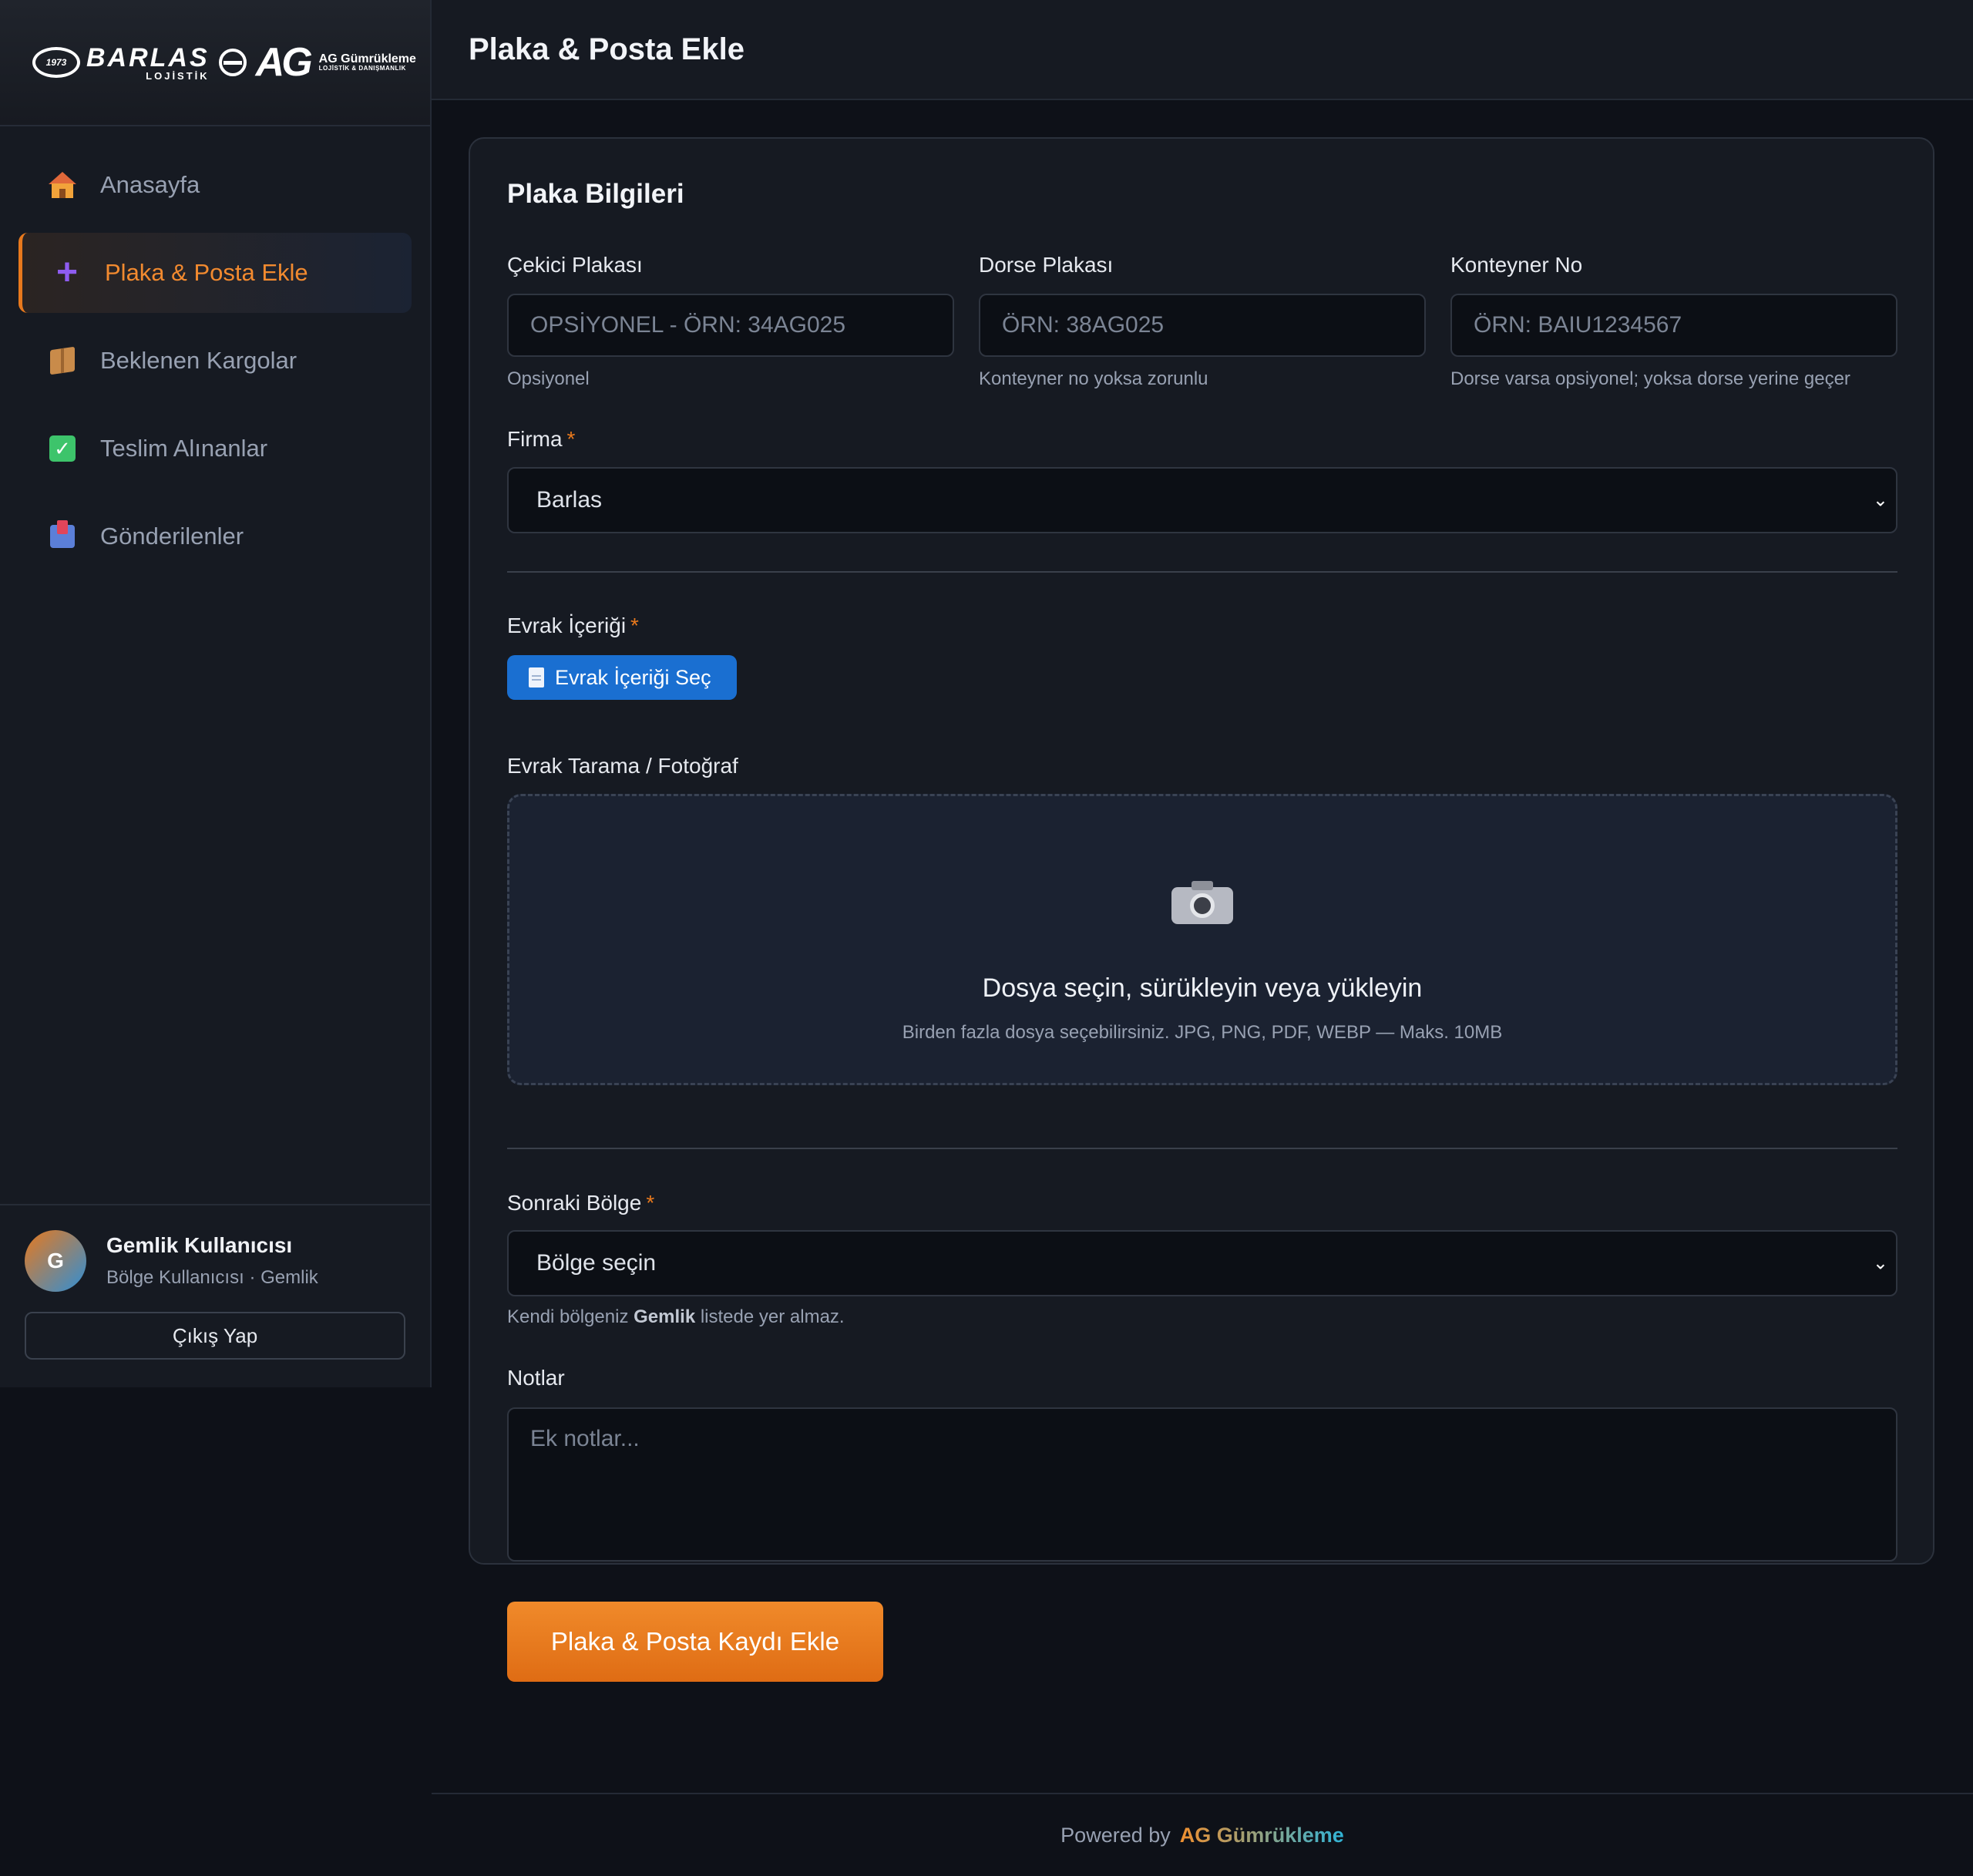 This screenshot has width=1973, height=1876. What do you see at coordinates (1115, 1835) in the screenshot?
I see `footer-prefix: Powered by` at bounding box center [1115, 1835].